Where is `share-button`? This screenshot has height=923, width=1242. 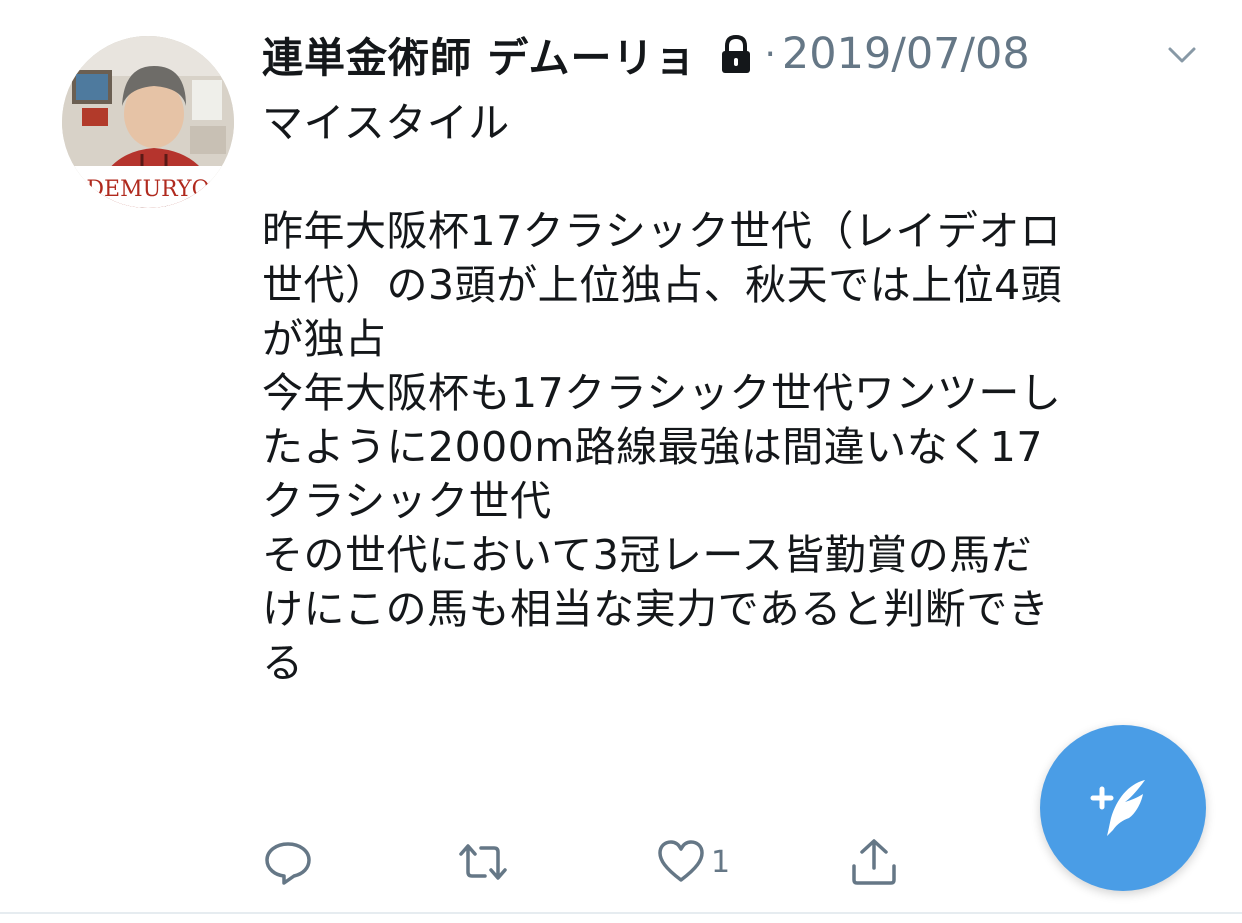 share-button is located at coordinates (874, 862).